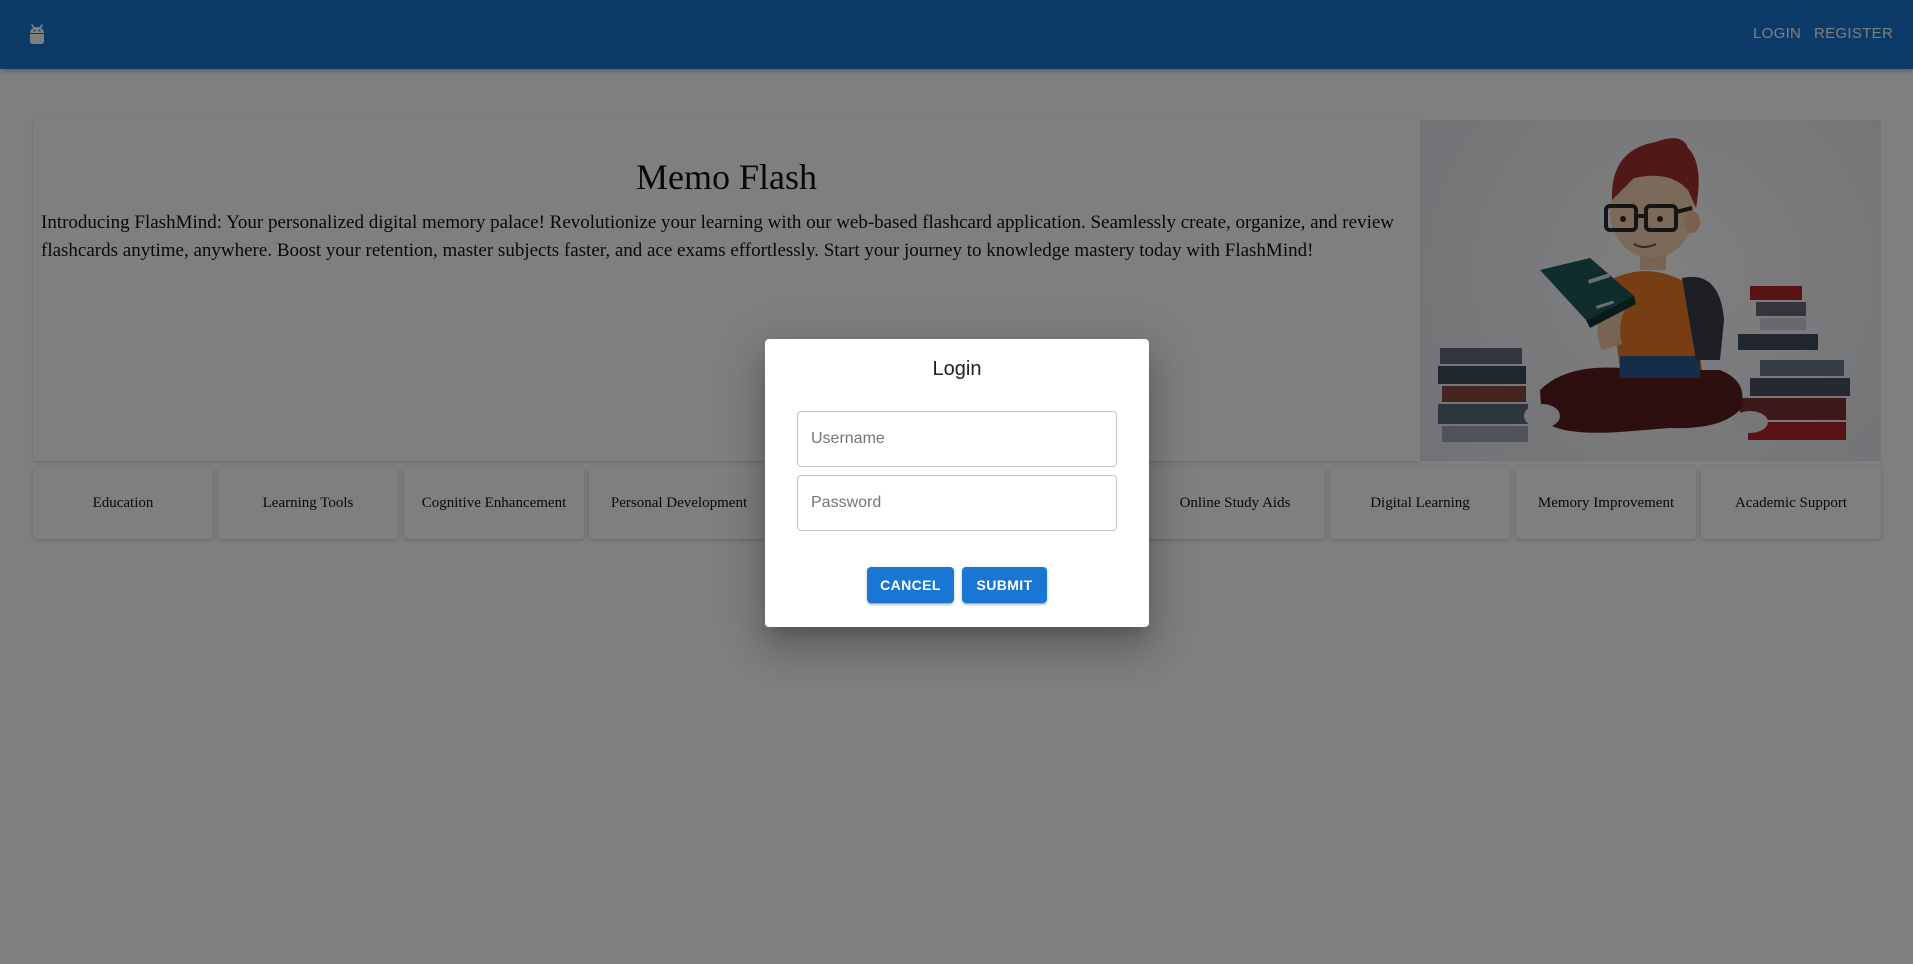 The height and width of the screenshot is (964, 1913). I want to click on username-input, so click(957, 439).